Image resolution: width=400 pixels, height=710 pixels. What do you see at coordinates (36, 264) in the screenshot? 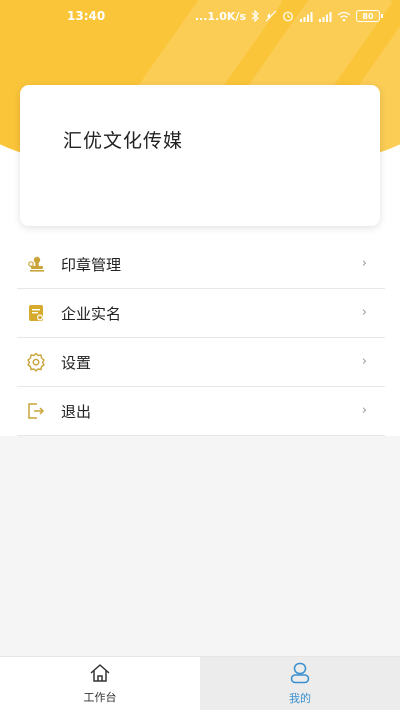
I see `seal-icon` at bounding box center [36, 264].